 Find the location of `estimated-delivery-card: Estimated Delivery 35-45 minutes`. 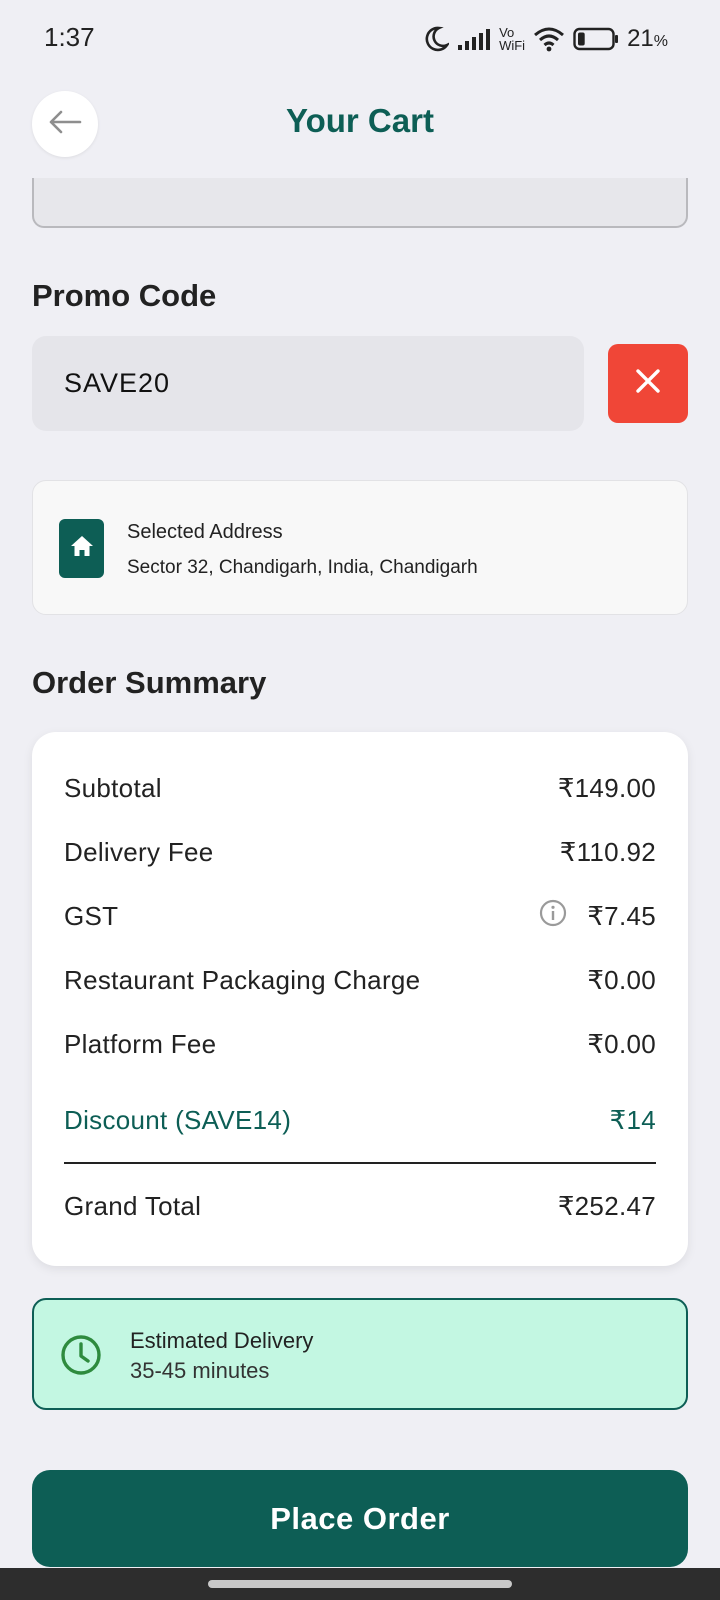

estimated-delivery-card: Estimated Delivery 35-45 minutes is located at coordinates (360, 1354).